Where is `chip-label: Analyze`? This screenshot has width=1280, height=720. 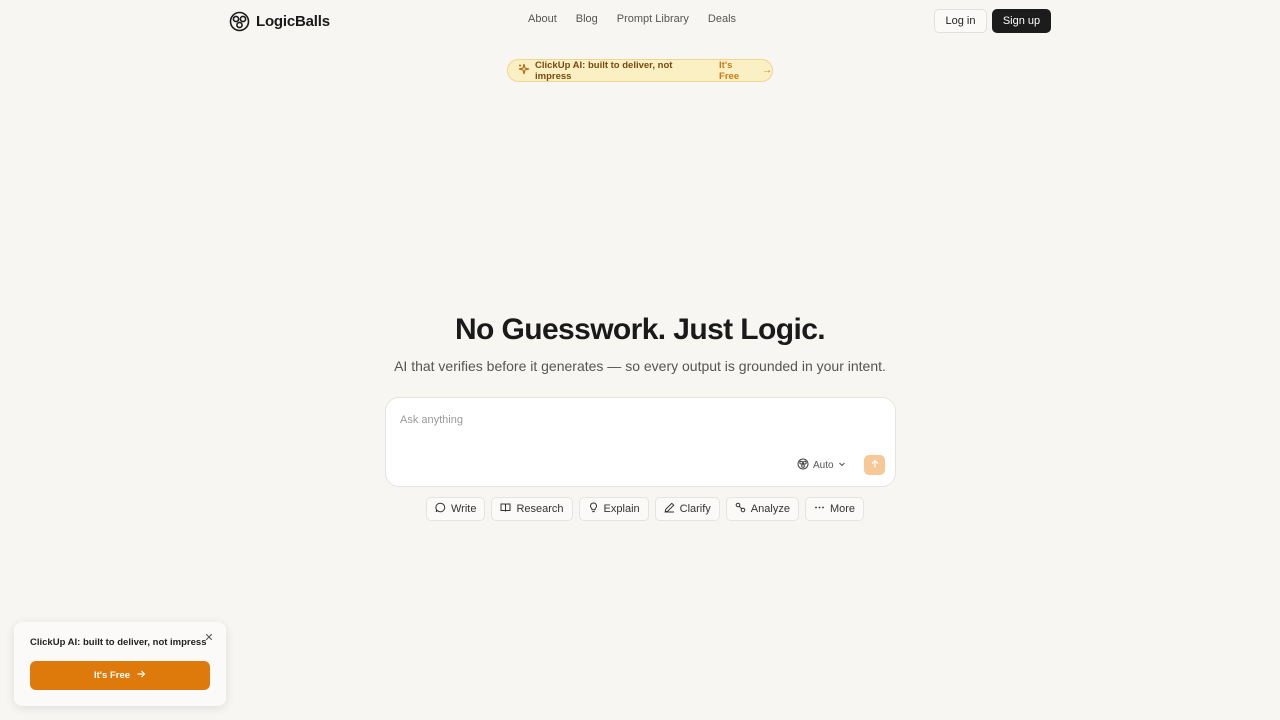 chip-label: Analyze is located at coordinates (770, 509).